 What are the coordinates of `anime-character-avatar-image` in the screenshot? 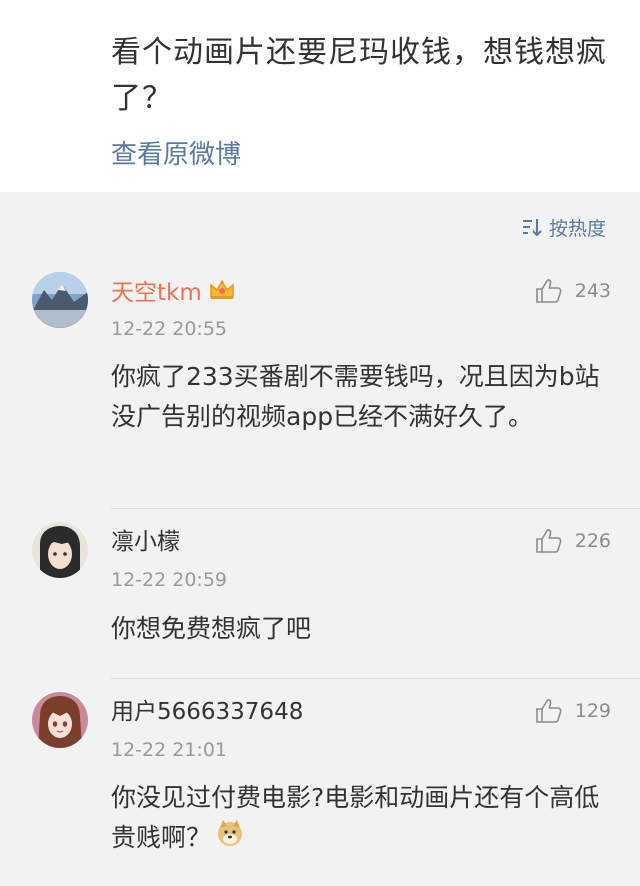 It's located at (60, 550).